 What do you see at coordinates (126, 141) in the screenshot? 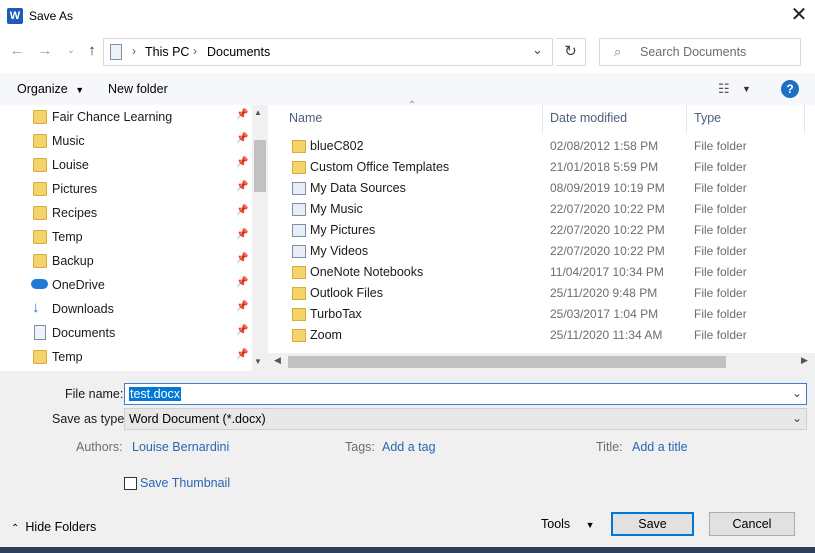
I see `sidebar-item-music: Music 📌` at bounding box center [126, 141].